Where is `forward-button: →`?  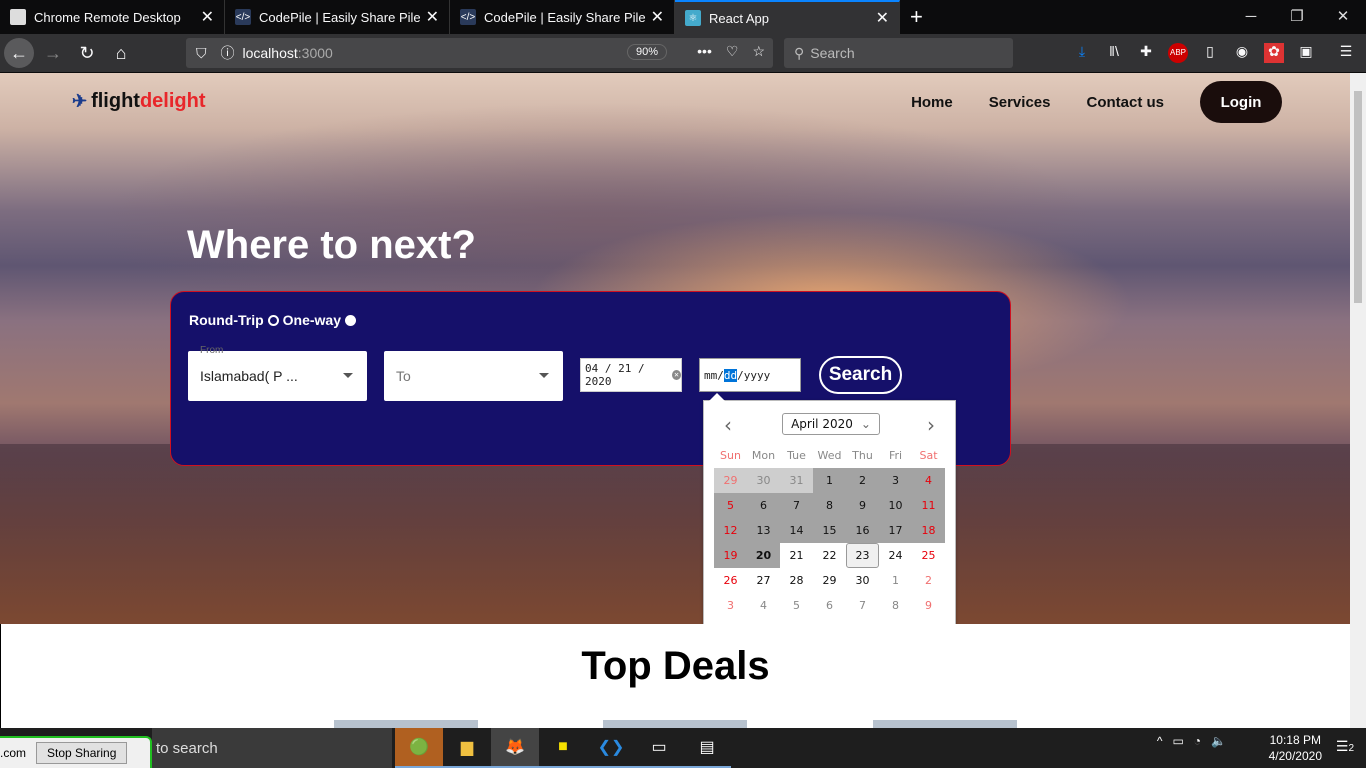
forward-button: → is located at coordinates (53, 53).